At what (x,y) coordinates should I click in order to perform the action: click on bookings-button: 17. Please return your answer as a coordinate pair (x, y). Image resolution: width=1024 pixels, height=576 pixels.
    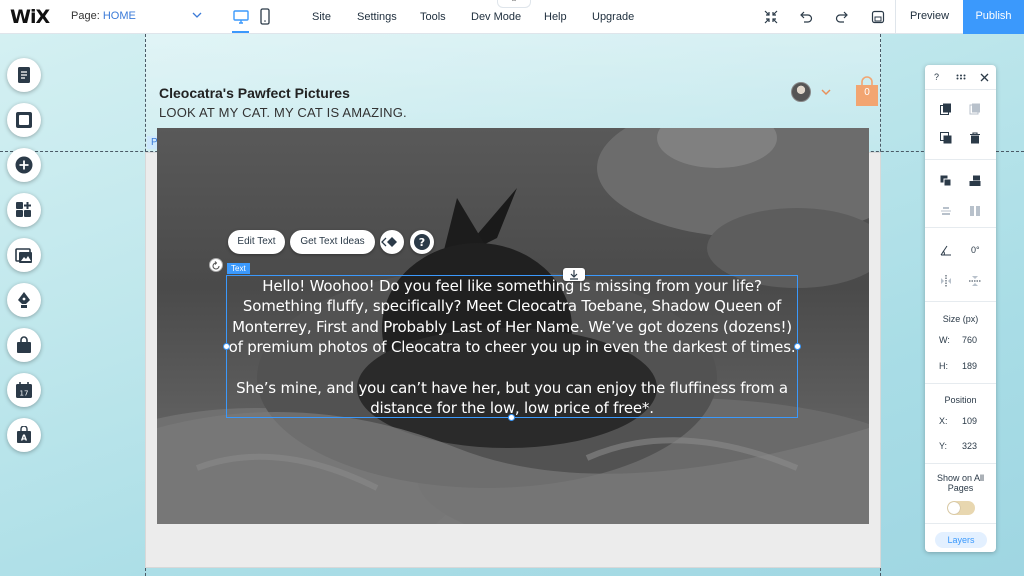
    Looking at the image, I should click on (24, 390).